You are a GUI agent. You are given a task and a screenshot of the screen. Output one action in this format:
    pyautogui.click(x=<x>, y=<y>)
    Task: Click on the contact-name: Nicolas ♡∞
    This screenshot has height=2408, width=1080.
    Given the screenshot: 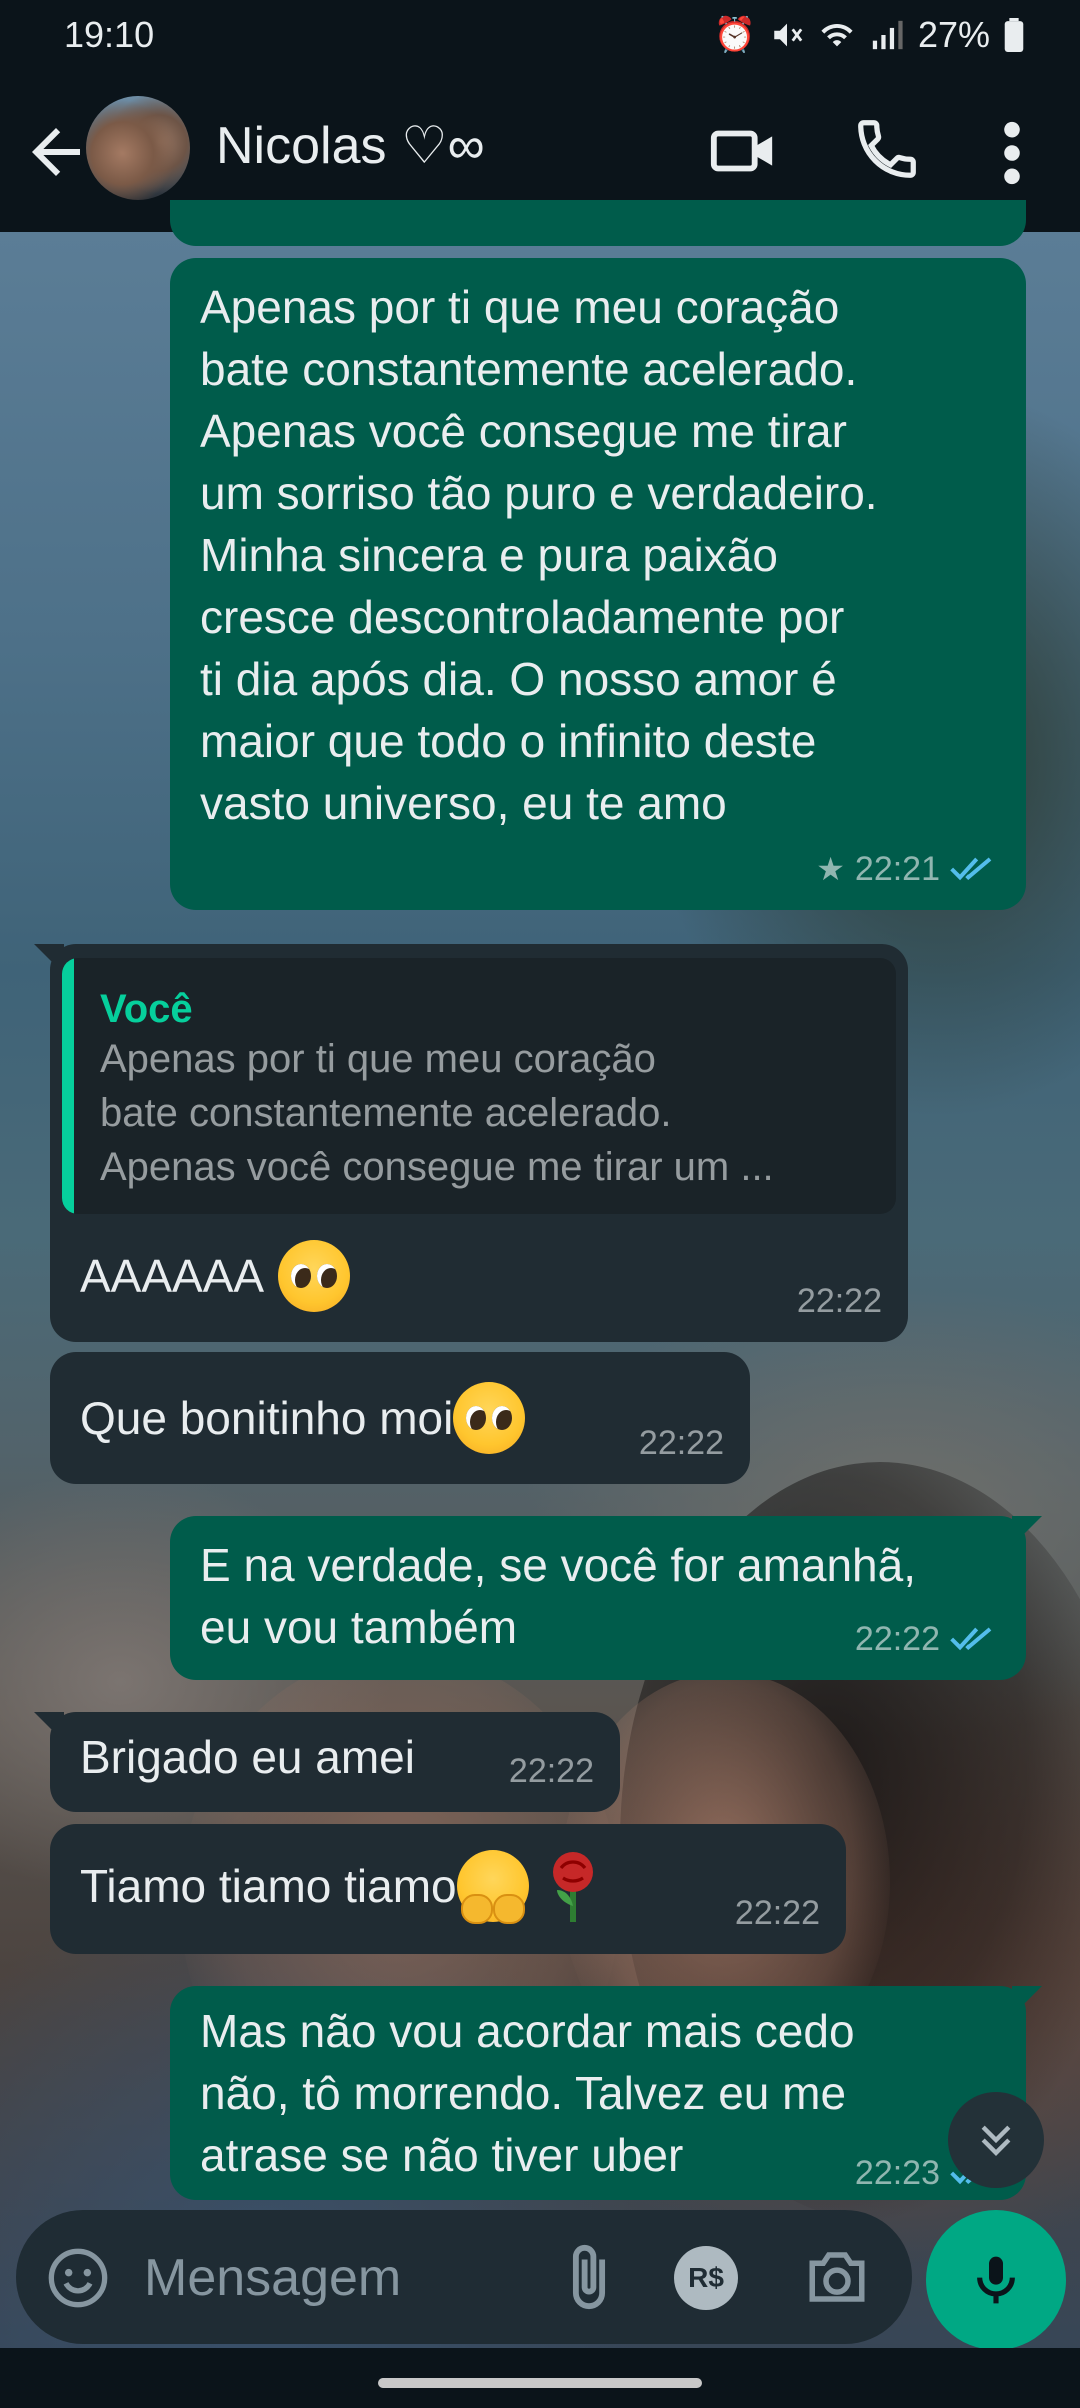 What is the action you would take?
    pyautogui.click(x=350, y=146)
    